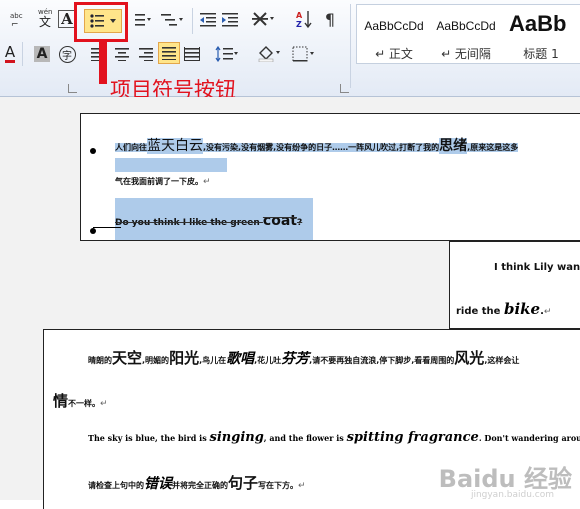 This screenshot has height=509, width=580. I want to click on asian-layout-button, so click(264, 19).